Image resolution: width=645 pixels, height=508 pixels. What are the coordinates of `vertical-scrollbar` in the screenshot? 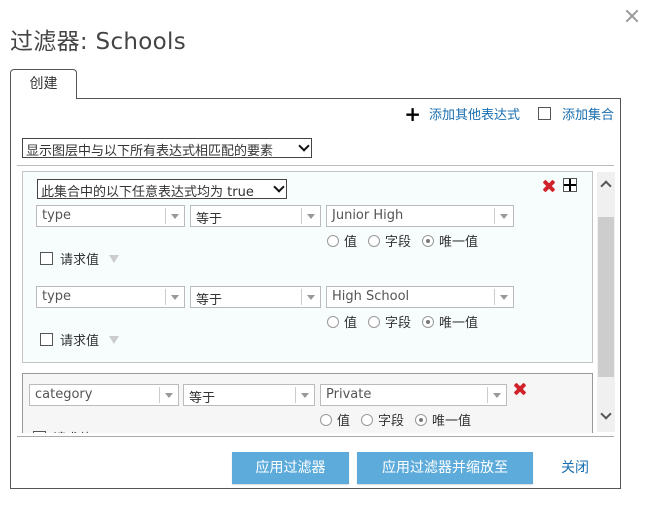 It's located at (606, 302).